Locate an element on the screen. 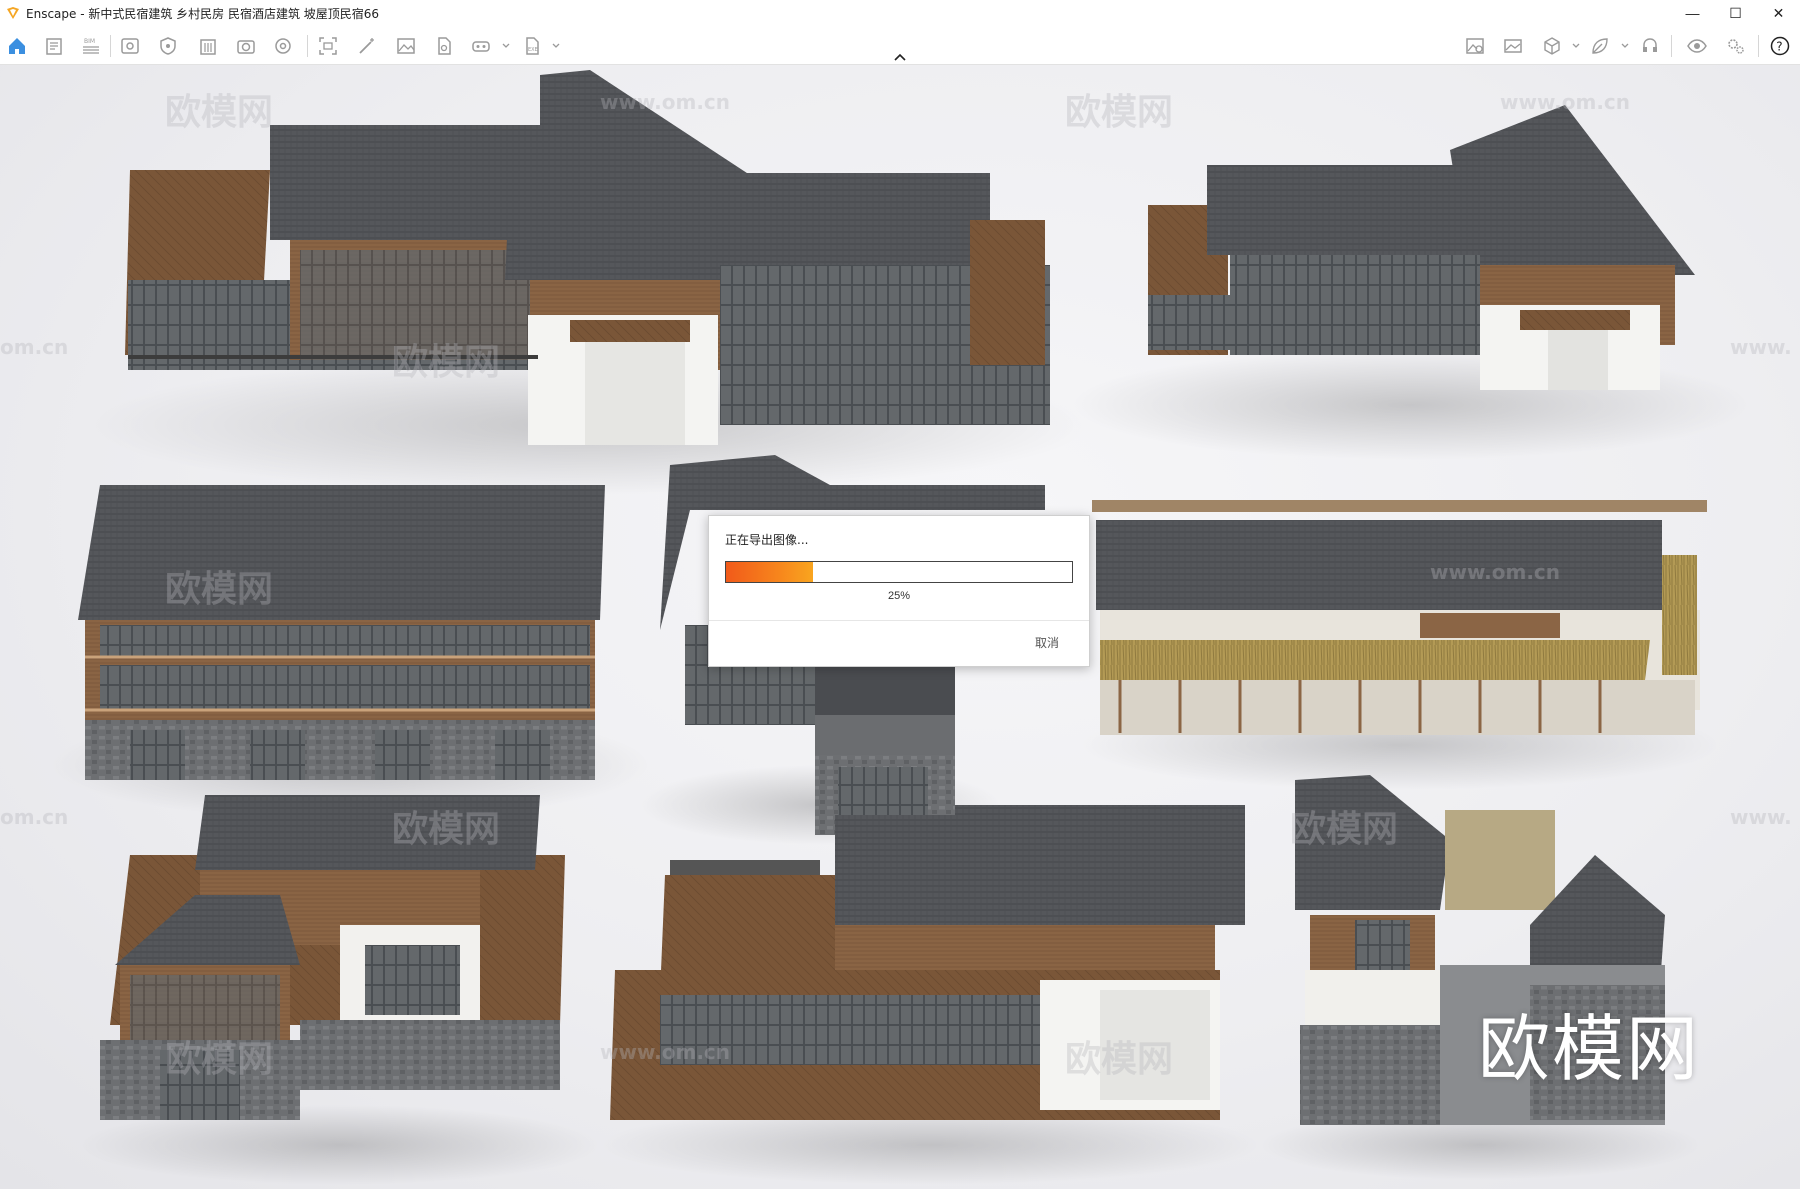 The height and width of the screenshot is (1189, 1800). magic-wand-icon is located at coordinates (367, 46).